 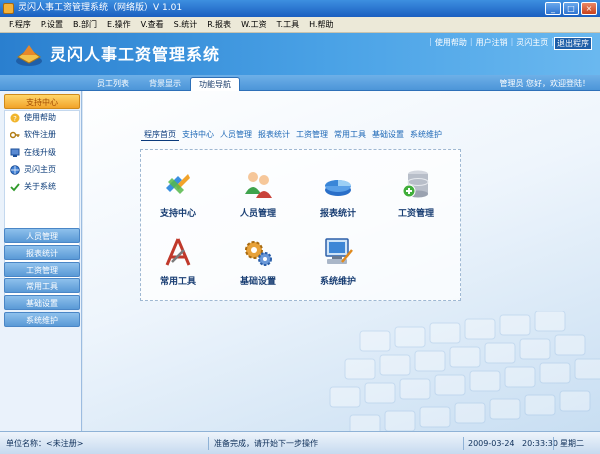 What do you see at coordinates (42, 319) in the screenshot?
I see `sidebar-head-maintenance: 系统维护` at bounding box center [42, 319].